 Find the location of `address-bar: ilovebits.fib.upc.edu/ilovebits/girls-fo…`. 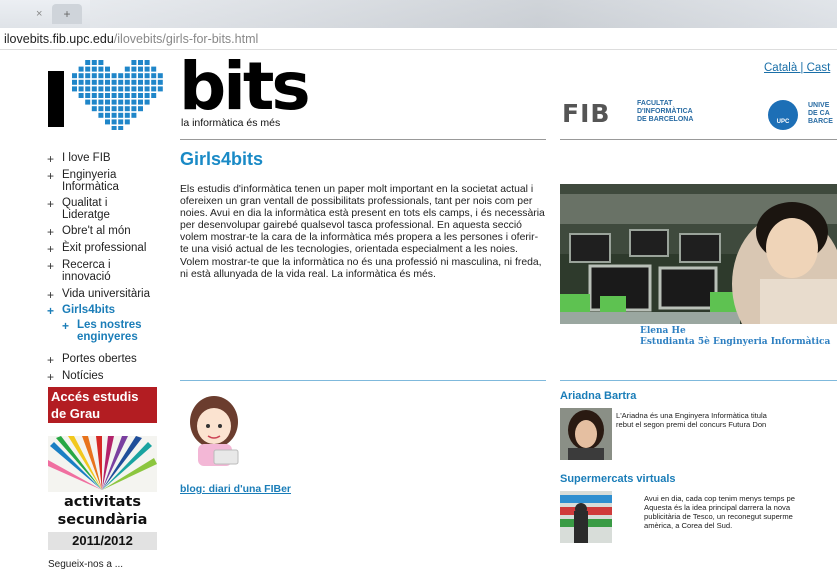

address-bar: ilovebits.fib.upc.edu/ilovebits/girls-fo… is located at coordinates (418, 39).